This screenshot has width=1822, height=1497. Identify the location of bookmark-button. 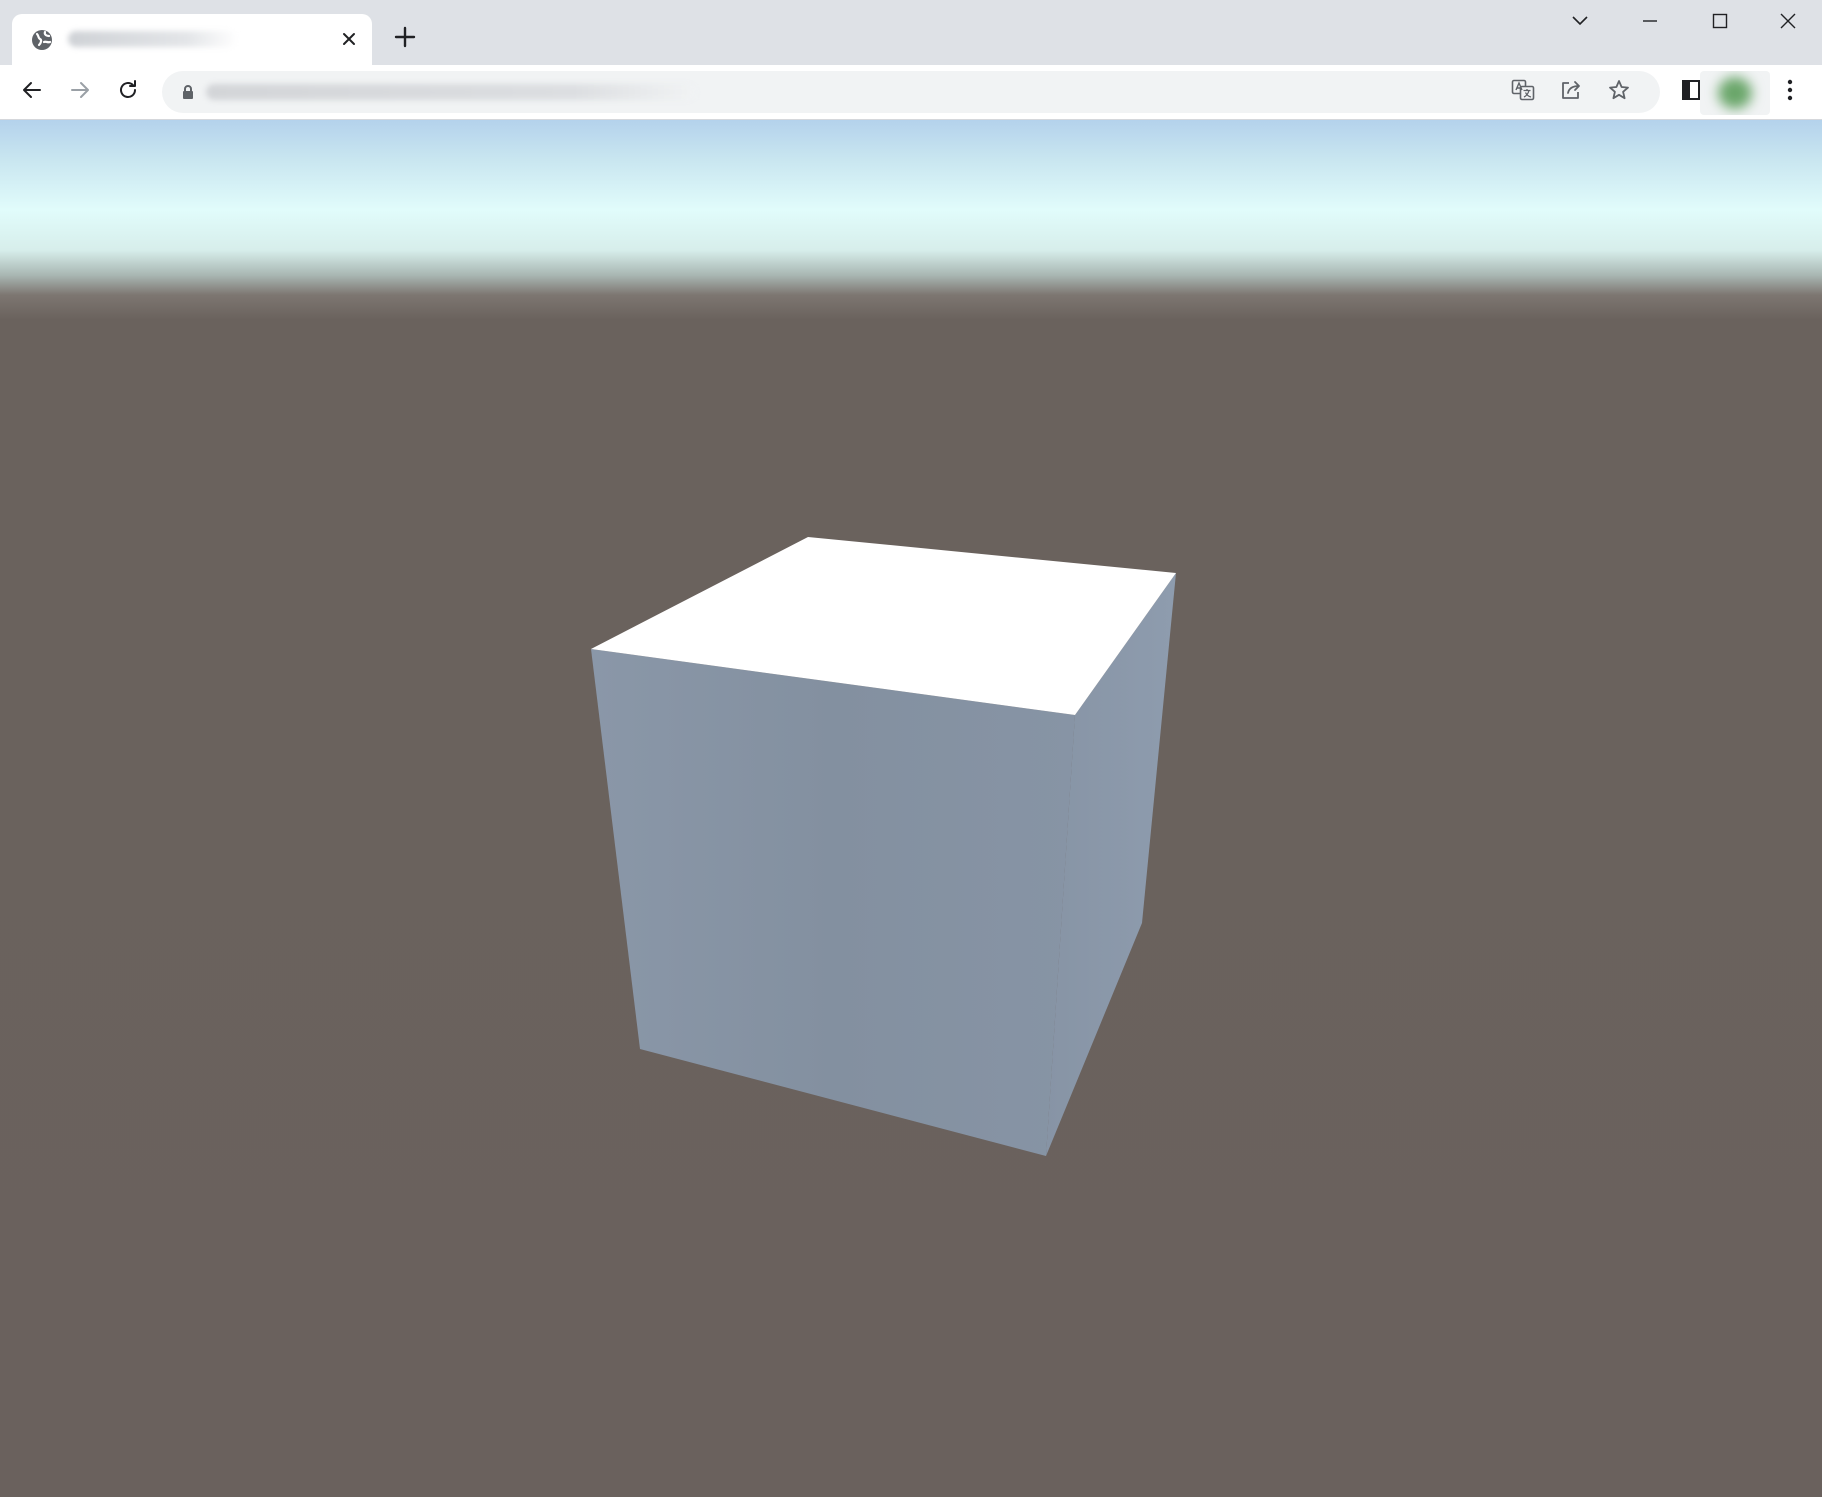
(1619, 92).